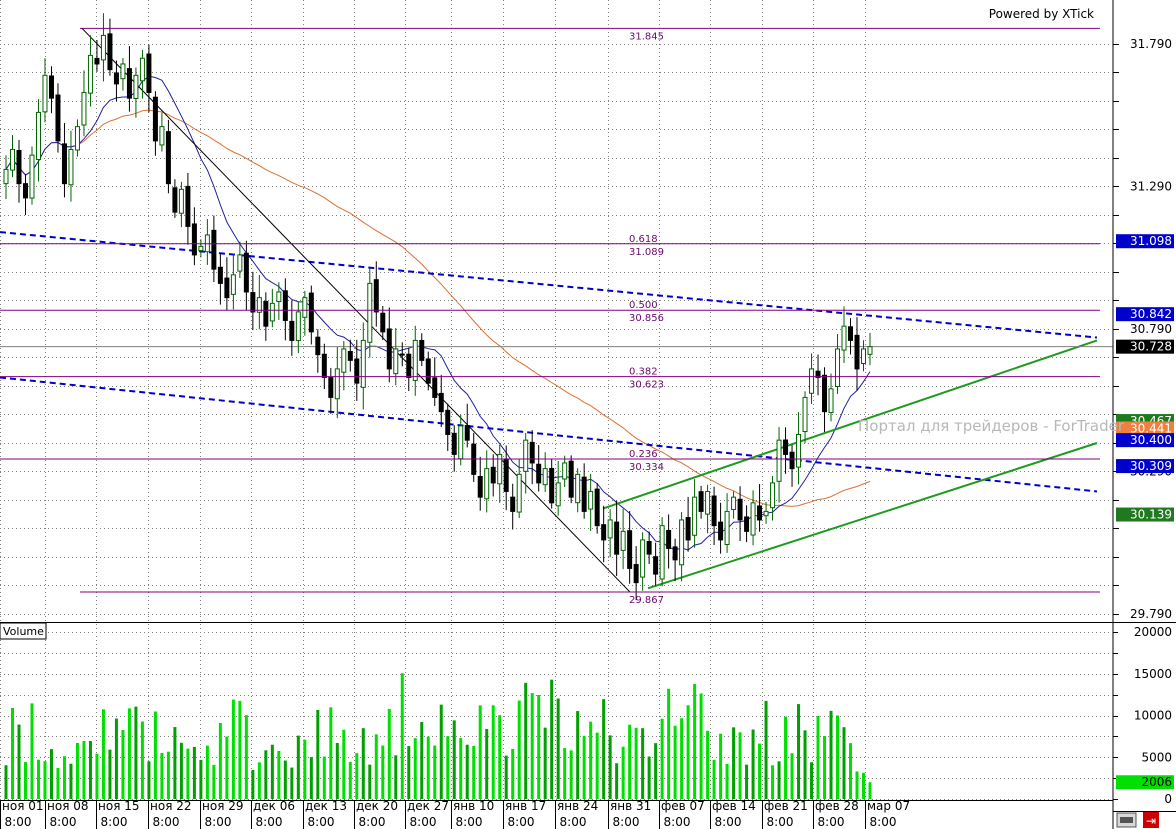 The width and height of the screenshot is (1176, 829). What do you see at coordinates (1153, 716) in the screenshot?
I see `volume-tick-label: 10000` at bounding box center [1153, 716].